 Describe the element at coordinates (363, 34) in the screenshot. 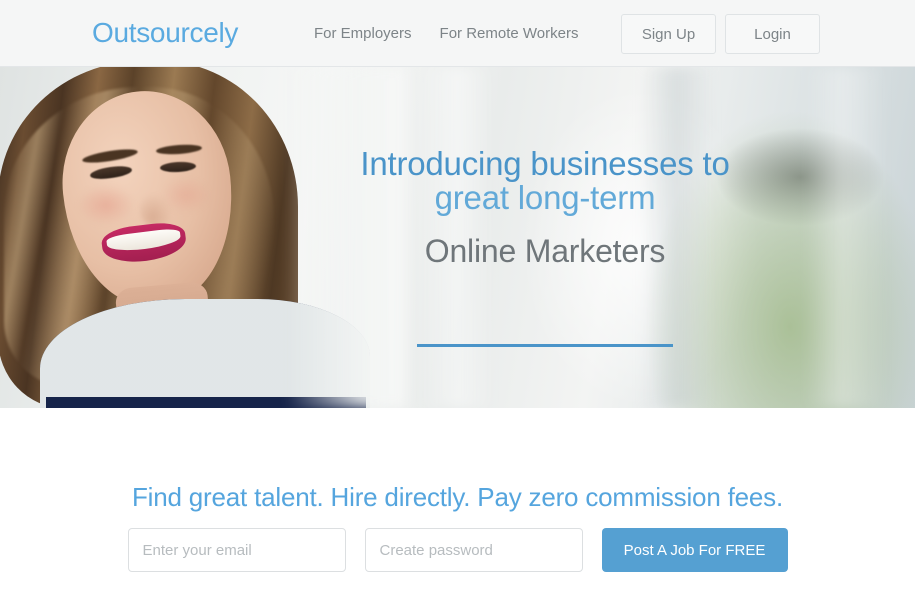

I see `nav-link-for-employers: For Employers` at that location.